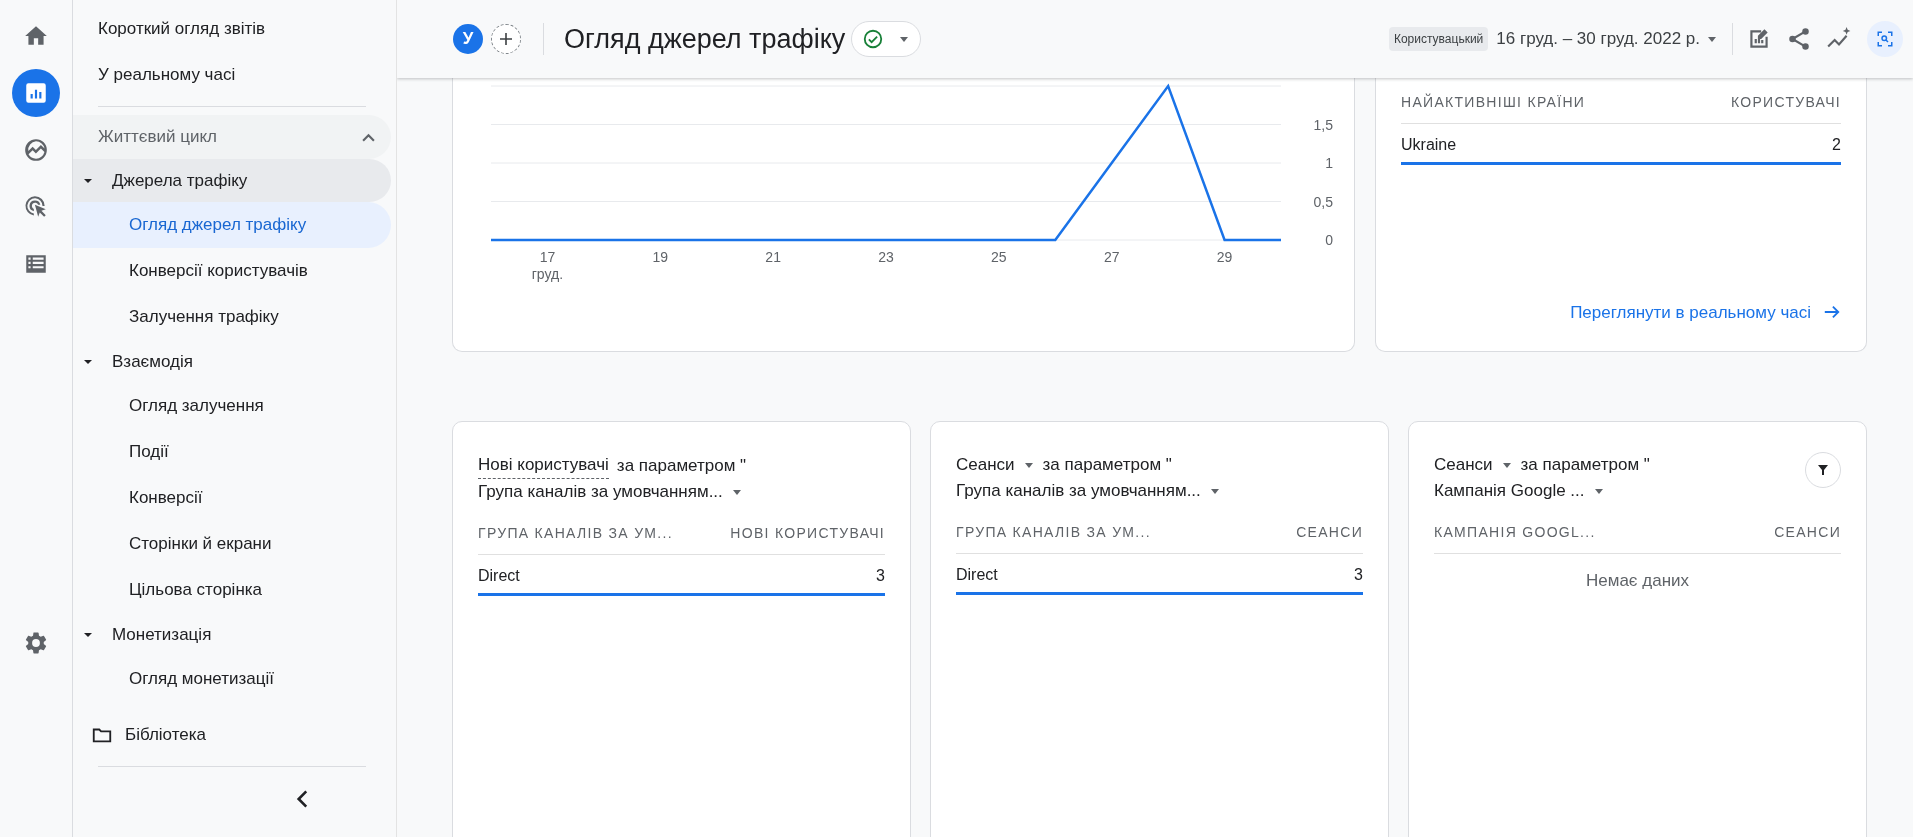  Describe the element at coordinates (1323, 201) in the screenshot. I see `axis-label: 0,5` at that location.